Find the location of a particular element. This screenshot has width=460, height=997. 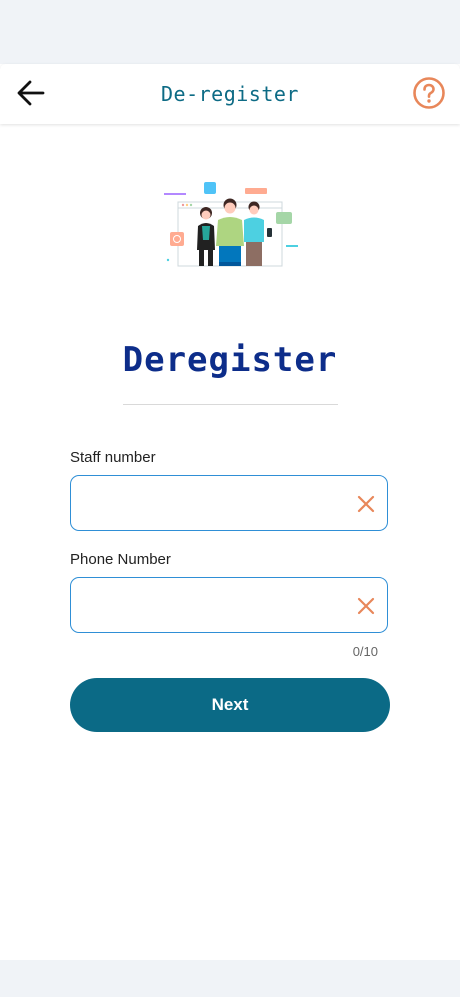

page-heading: Deregister is located at coordinates (230, 360).